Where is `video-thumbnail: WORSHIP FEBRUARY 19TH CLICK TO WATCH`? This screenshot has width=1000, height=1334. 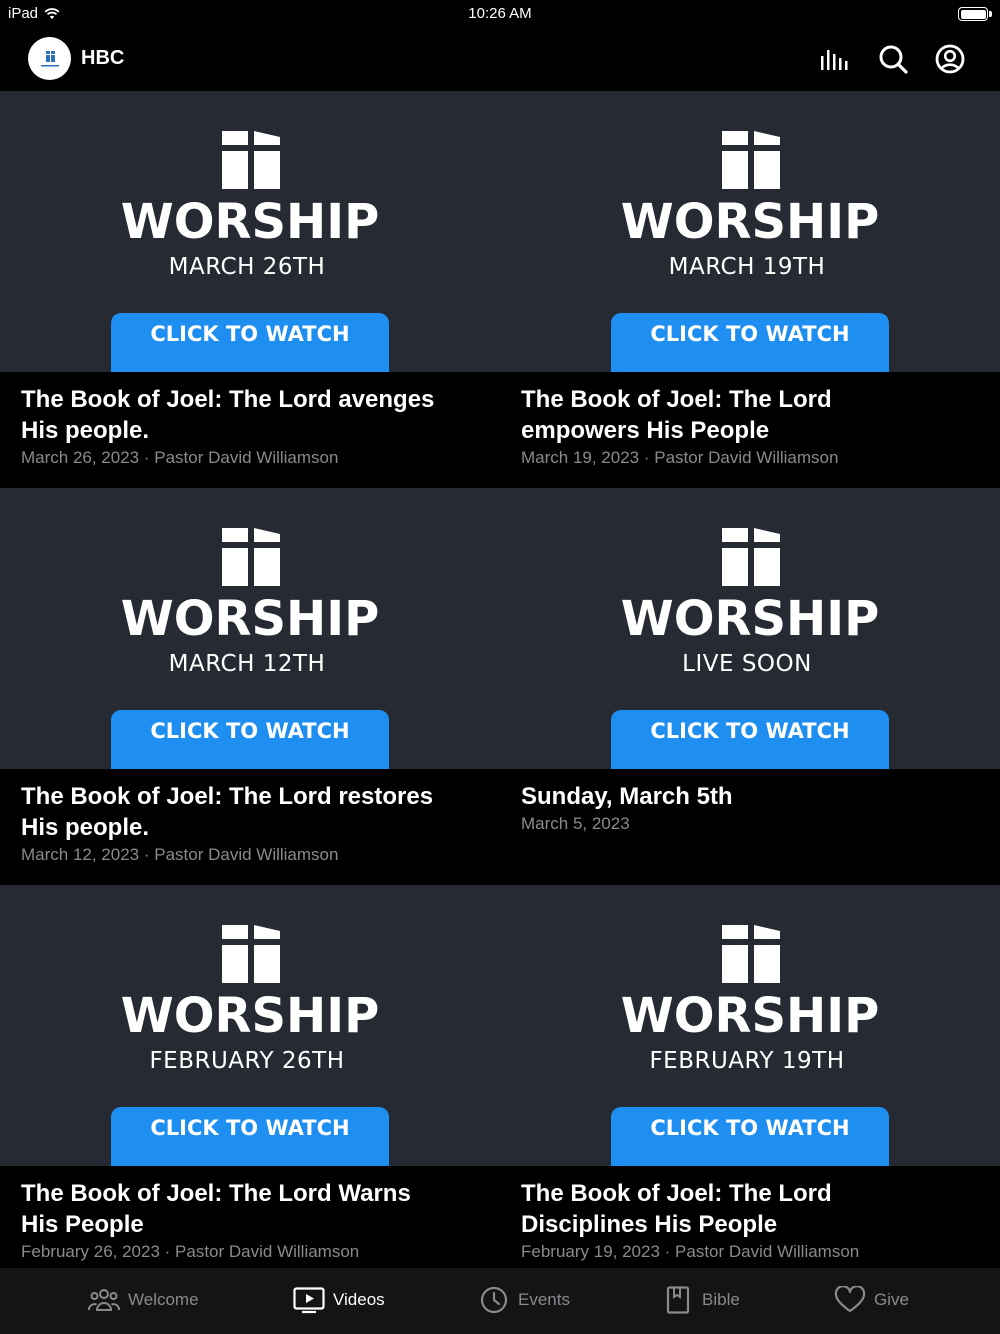
video-thumbnail: WORSHIP FEBRUARY 19TH CLICK TO WATCH is located at coordinates (750, 1025).